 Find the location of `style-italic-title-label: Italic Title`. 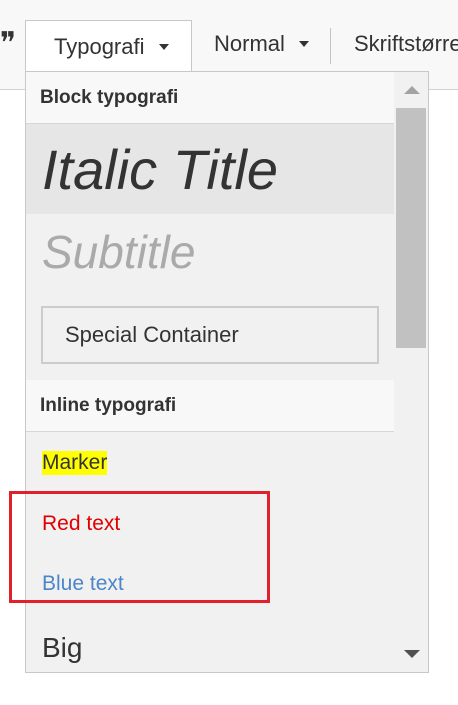

style-italic-title-label: Italic Title is located at coordinates (160, 169).